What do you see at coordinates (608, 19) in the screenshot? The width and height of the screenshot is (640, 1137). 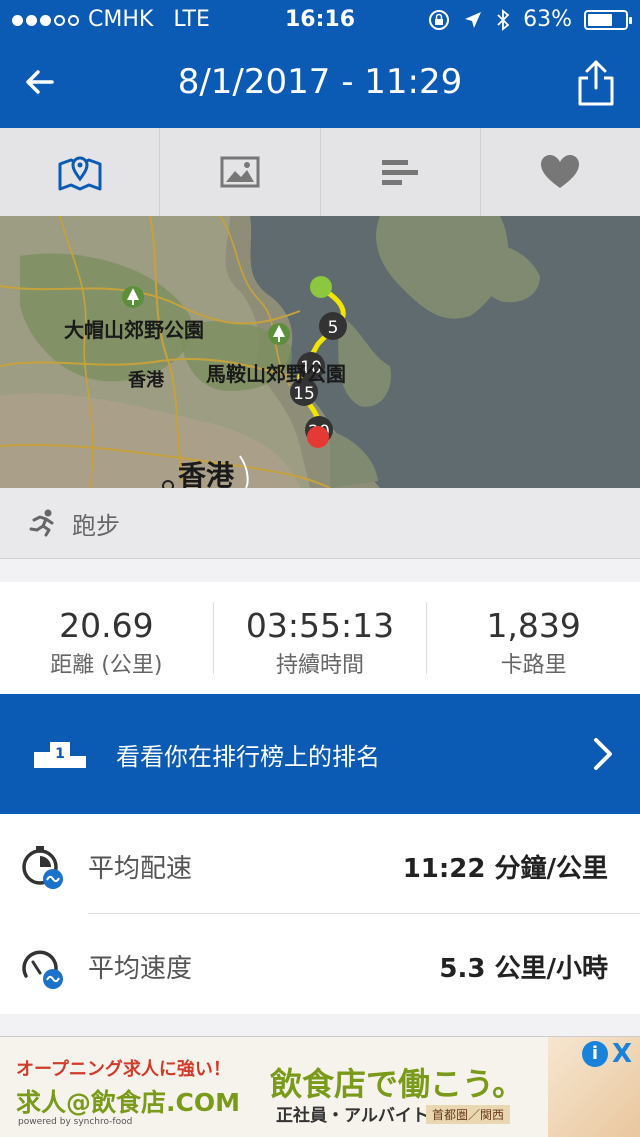 I see `battery-icon` at bounding box center [608, 19].